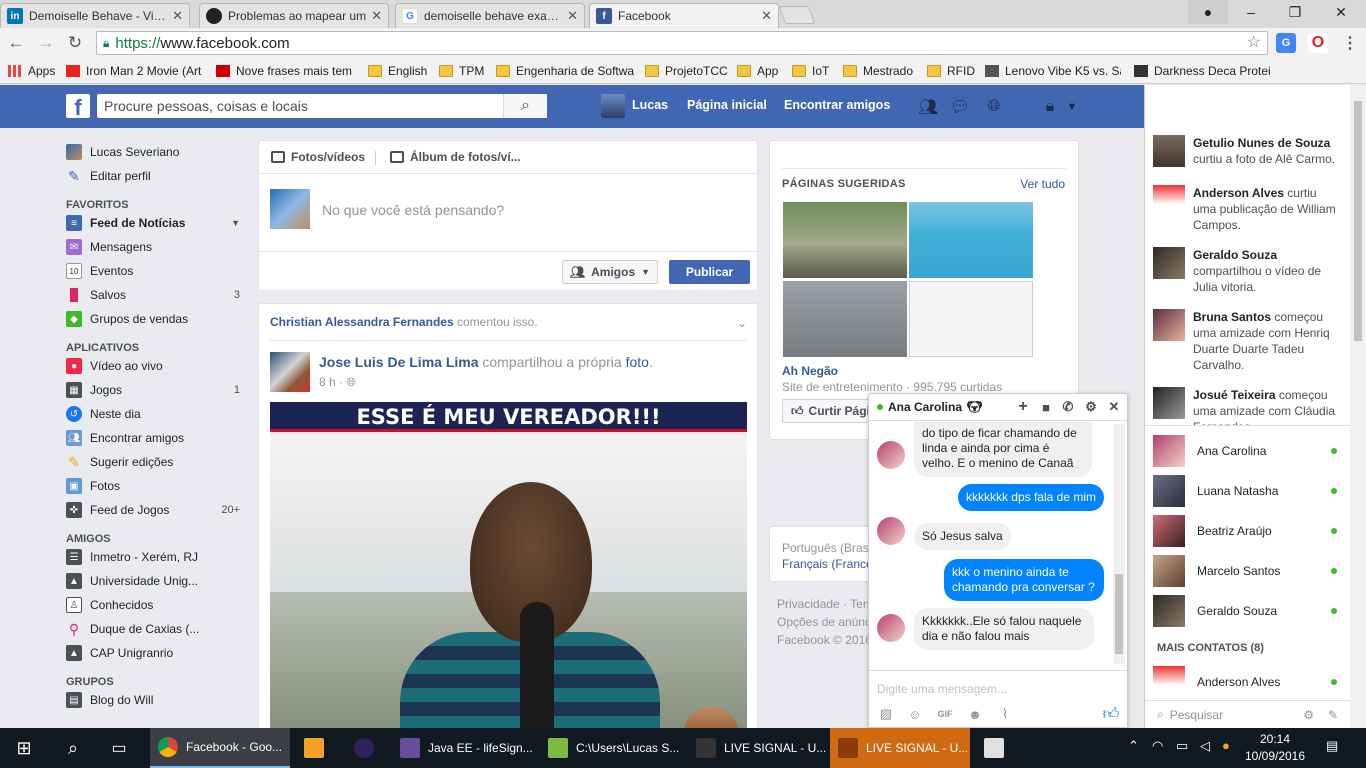 The image size is (1366, 768). What do you see at coordinates (156, 223) in the screenshot?
I see `sidebar-item-news-feed: ≡ Feed de Notícias ▼` at bounding box center [156, 223].